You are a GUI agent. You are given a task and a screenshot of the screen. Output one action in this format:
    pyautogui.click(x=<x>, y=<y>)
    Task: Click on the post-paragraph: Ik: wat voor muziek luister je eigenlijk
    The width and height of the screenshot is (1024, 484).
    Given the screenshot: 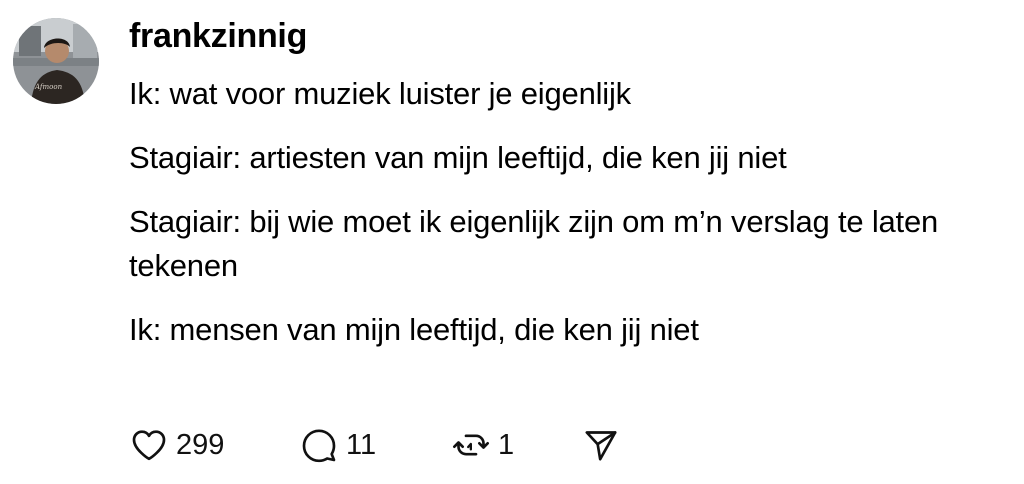 What is the action you would take?
    pyautogui.click(x=380, y=93)
    